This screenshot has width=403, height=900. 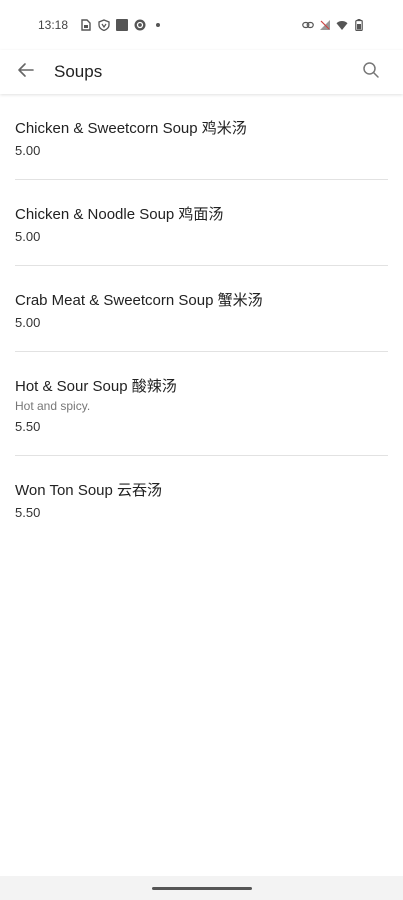 I want to click on no-sim-icon, so click(x=325, y=25).